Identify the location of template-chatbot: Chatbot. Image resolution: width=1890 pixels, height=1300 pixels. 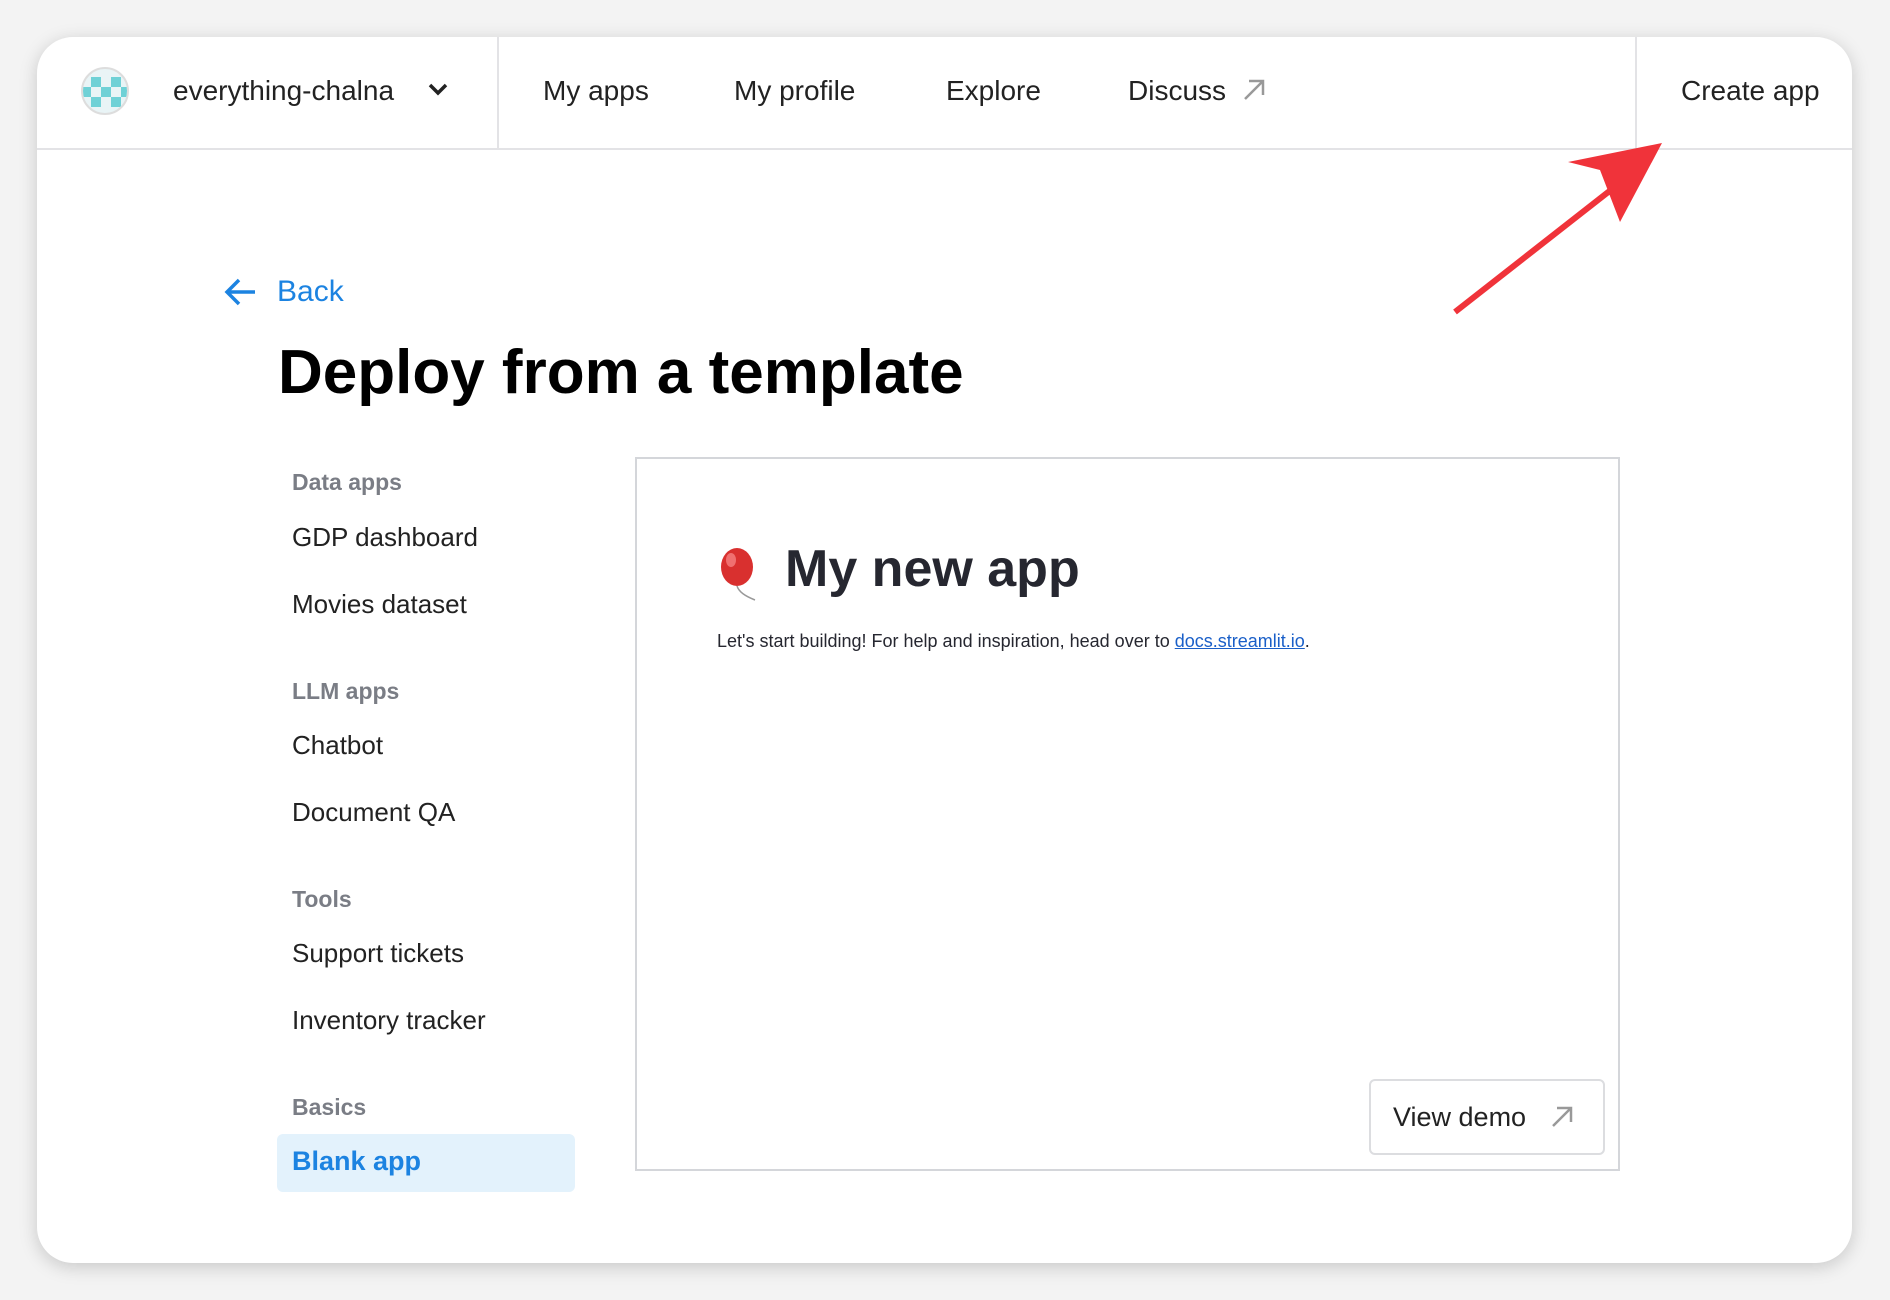
(337, 745).